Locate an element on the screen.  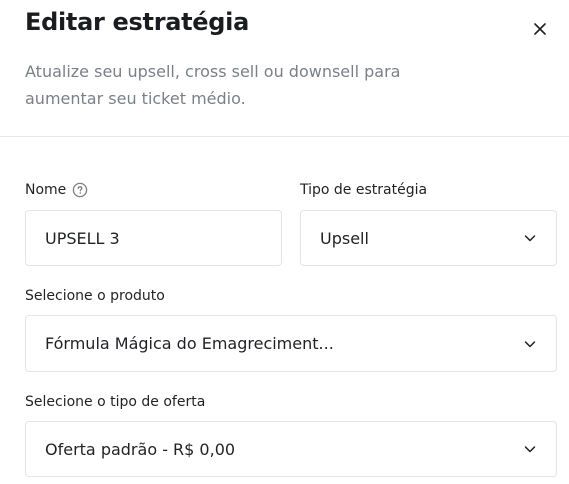
header-divider is located at coordinates (284, 136).